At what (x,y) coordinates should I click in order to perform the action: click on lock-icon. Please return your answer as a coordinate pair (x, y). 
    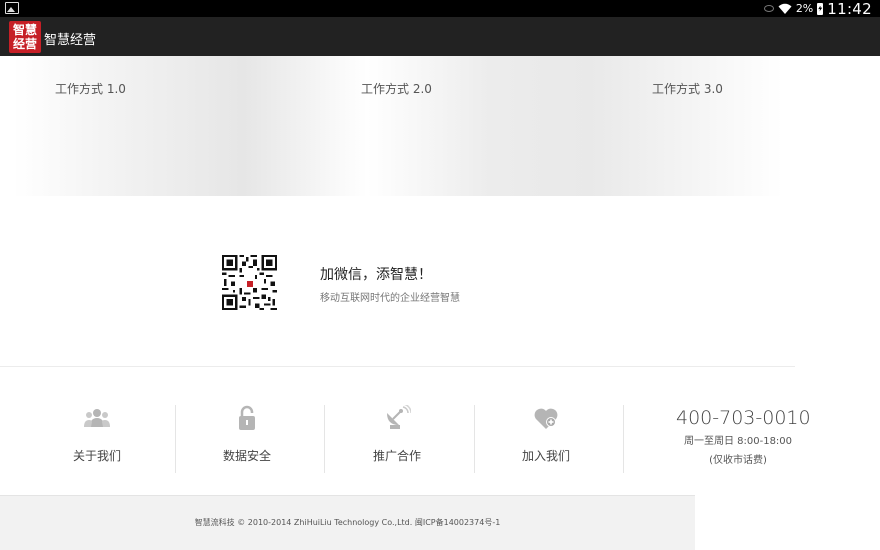
    Looking at the image, I should click on (247, 417).